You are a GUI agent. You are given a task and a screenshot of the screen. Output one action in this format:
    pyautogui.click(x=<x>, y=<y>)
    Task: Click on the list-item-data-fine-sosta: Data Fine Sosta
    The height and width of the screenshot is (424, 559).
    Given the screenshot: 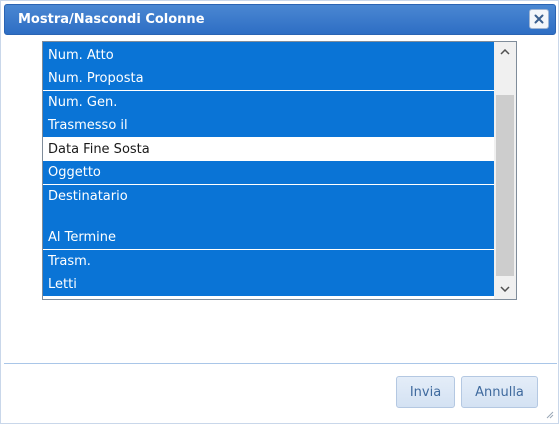 What is the action you would take?
    pyautogui.click(x=268, y=149)
    